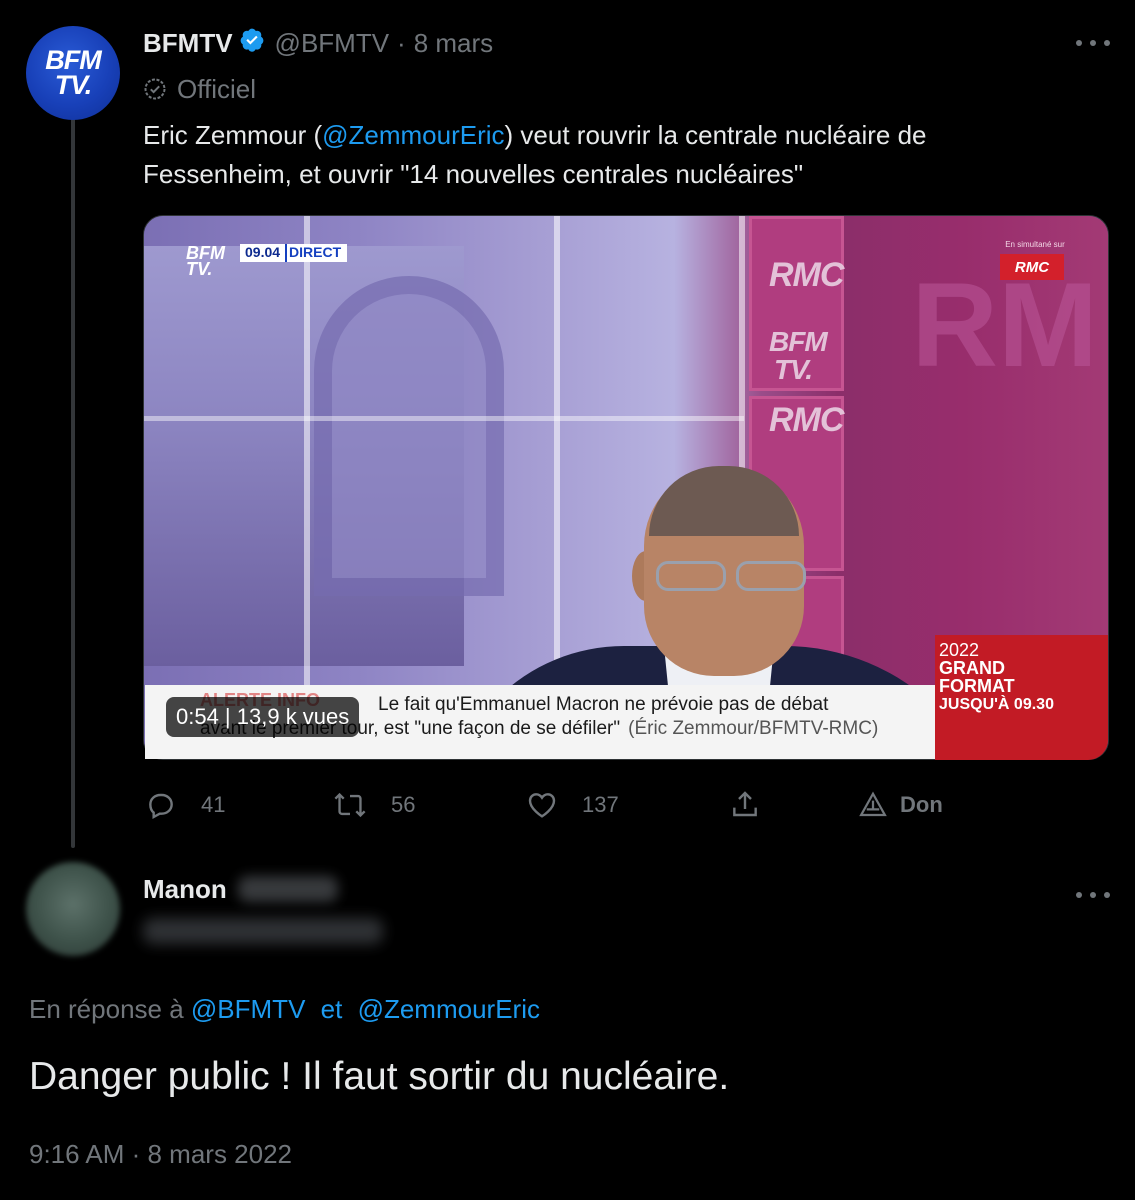  Describe the element at coordinates (972, 668) in the screenshot. I see `promo-title-1: GRAND` at that location.